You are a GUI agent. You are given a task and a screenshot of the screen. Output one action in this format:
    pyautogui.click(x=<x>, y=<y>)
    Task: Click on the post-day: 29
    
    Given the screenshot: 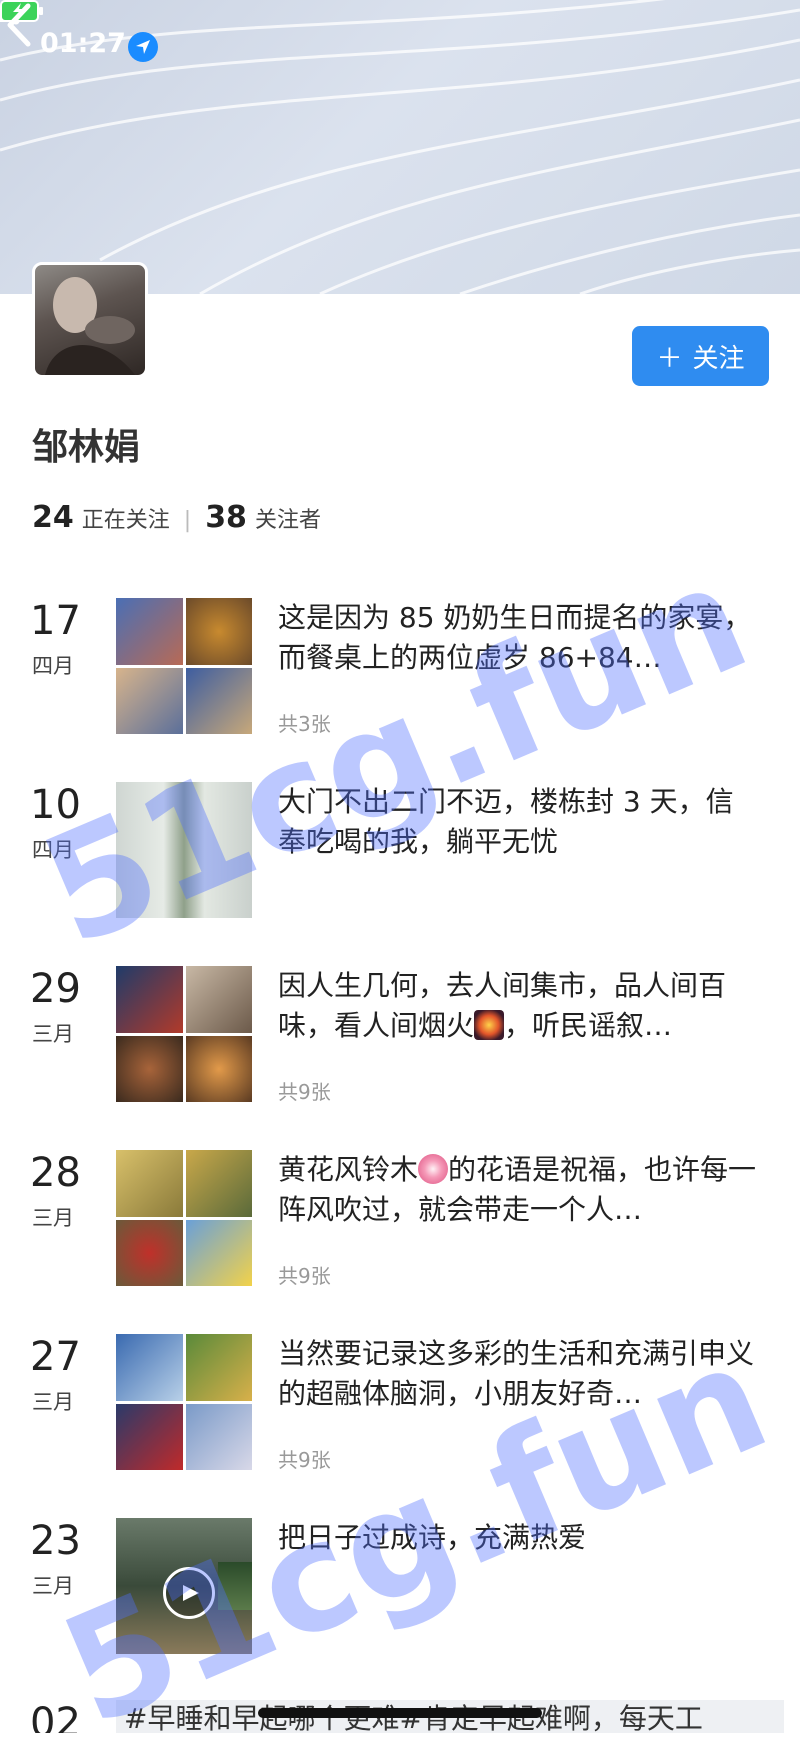 What is the action you would take?
    pyautogui.click(x=55, y=989)
    